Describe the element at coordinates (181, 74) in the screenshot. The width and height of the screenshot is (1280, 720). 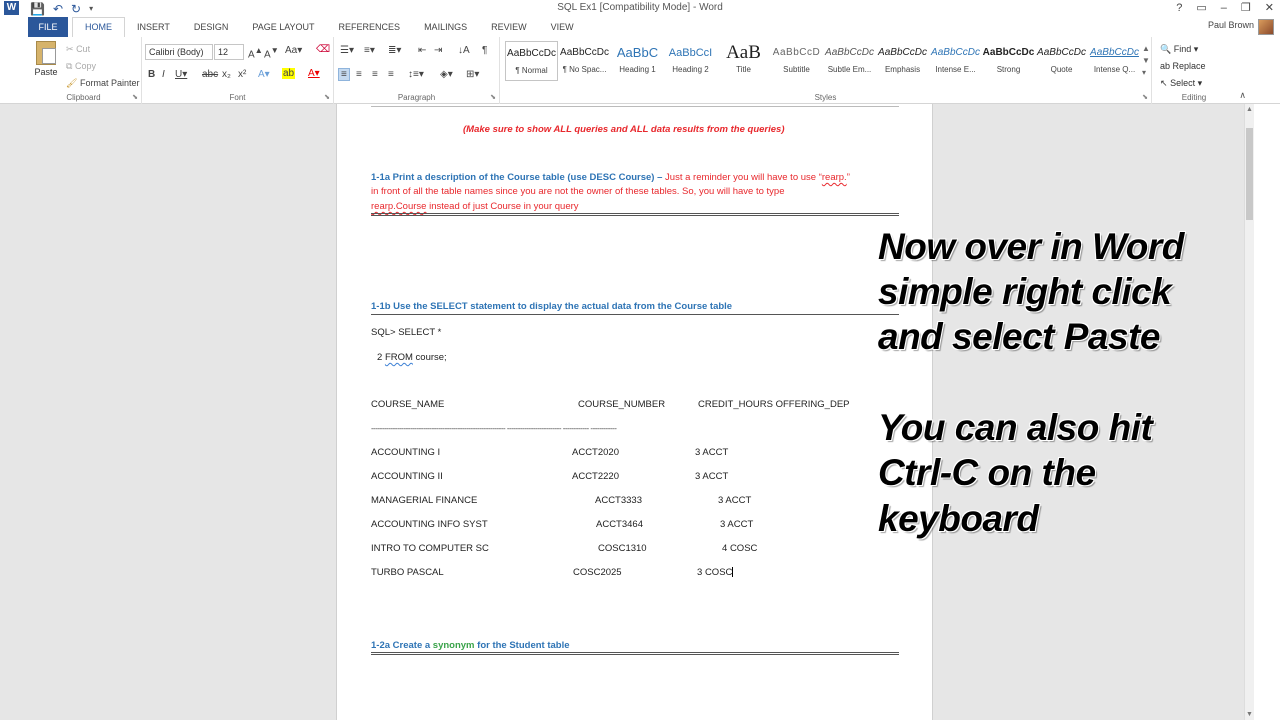
I see `underline-icon: U▾` at that location.